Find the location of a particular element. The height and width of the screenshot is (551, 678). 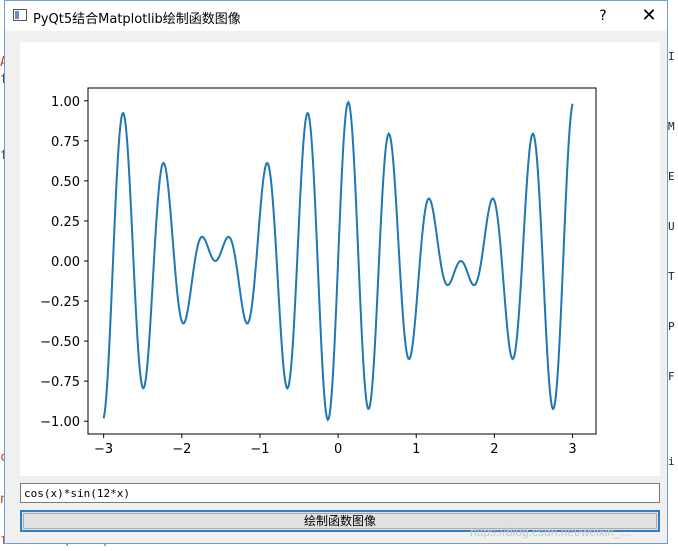

y-axis: 1.00 0.75 0.50 0.25 0.00 −0.25 −0.50 −0.75 −1.00 is located at coordinates (64, 262).